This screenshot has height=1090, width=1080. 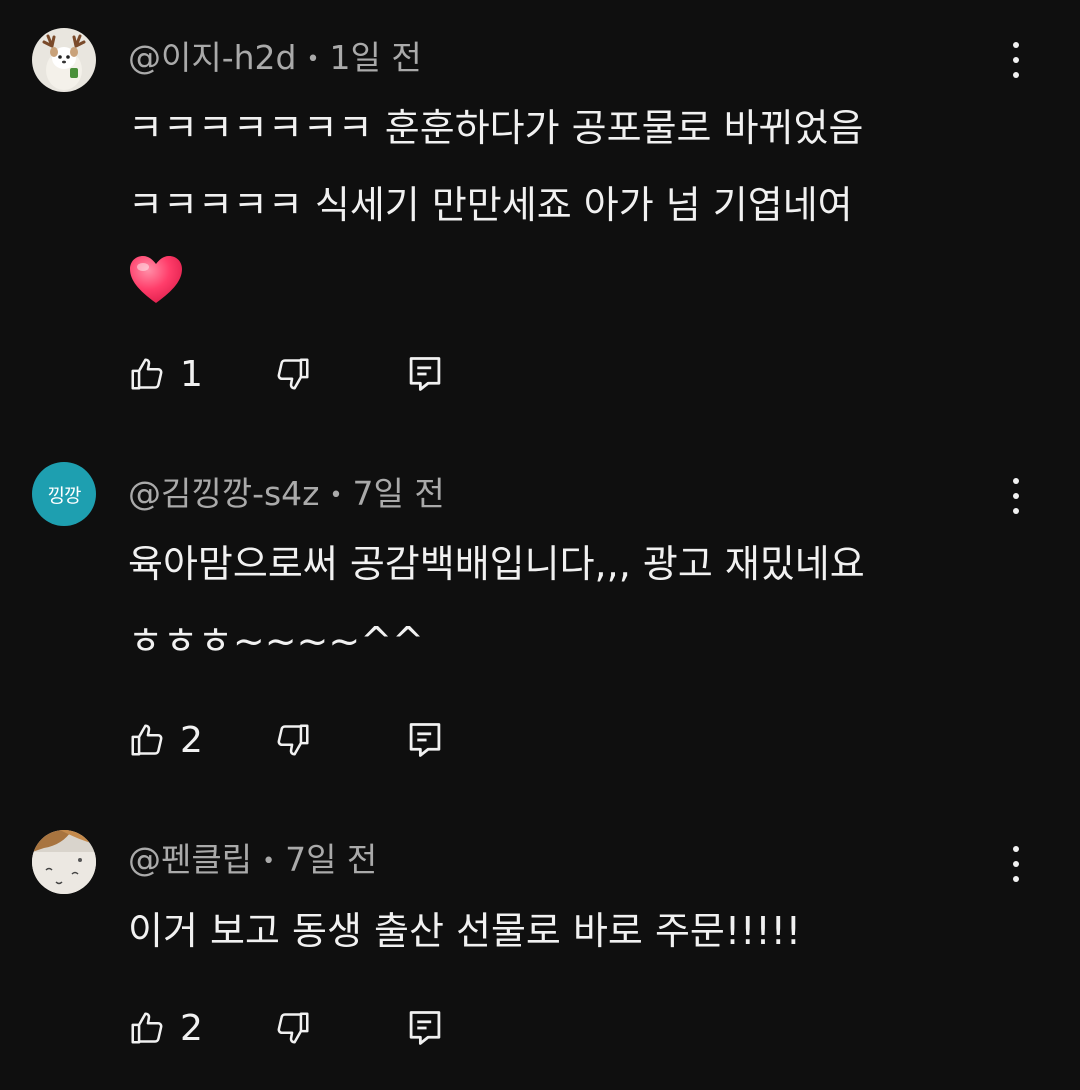 I want to click on avatar-photo-image, so click(x=64, y=862).